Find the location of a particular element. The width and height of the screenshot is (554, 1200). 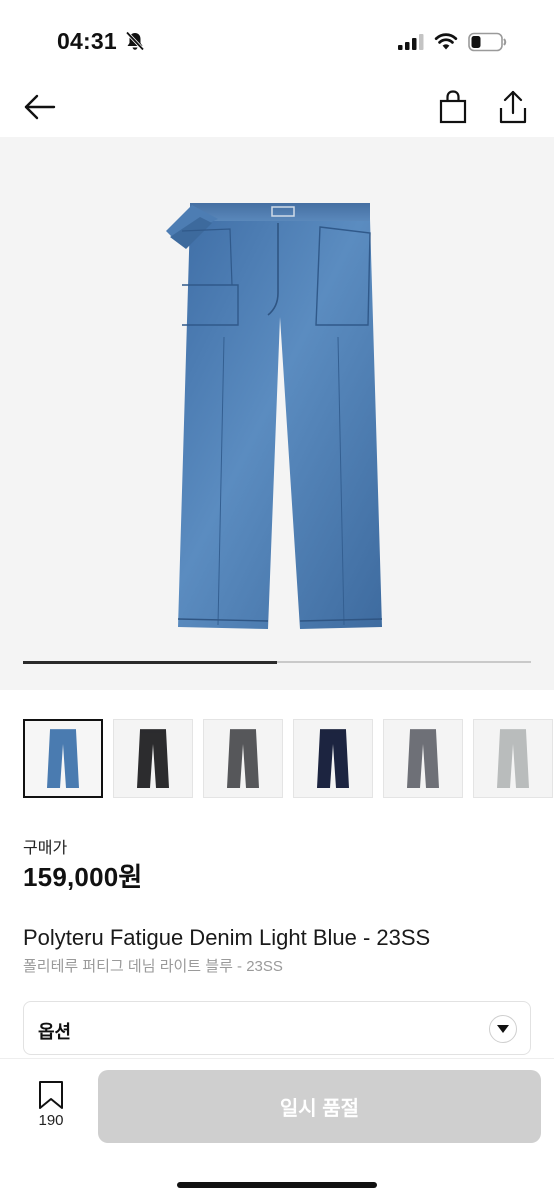

wishlist-count: 190 is located at coordinates (51, 1120).